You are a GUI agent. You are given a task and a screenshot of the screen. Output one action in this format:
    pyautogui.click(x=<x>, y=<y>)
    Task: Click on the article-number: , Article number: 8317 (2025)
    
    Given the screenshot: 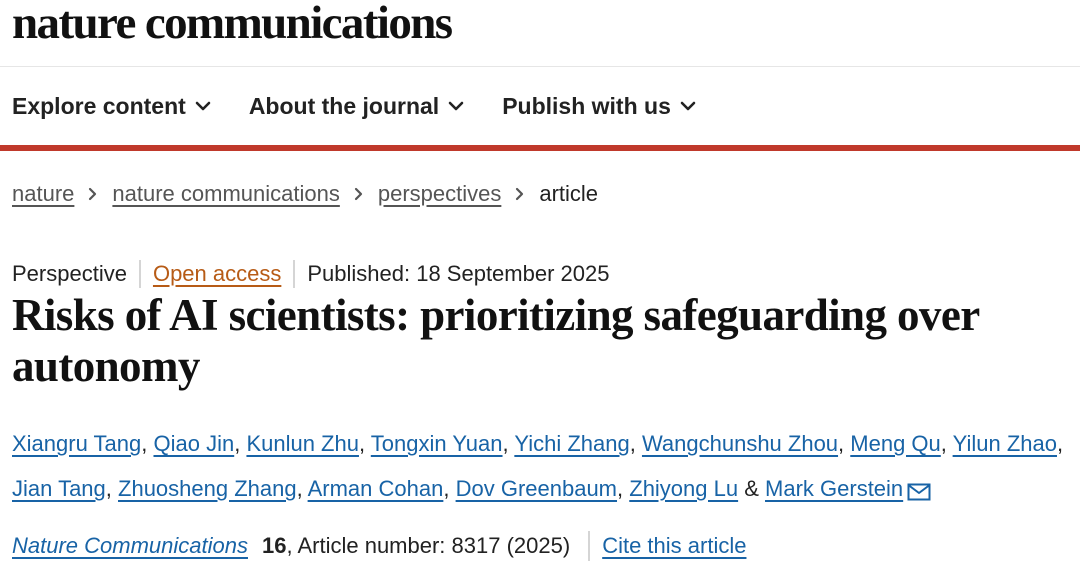 What is the action you would take?
    pyautogui.click(x=428, y=545)
    